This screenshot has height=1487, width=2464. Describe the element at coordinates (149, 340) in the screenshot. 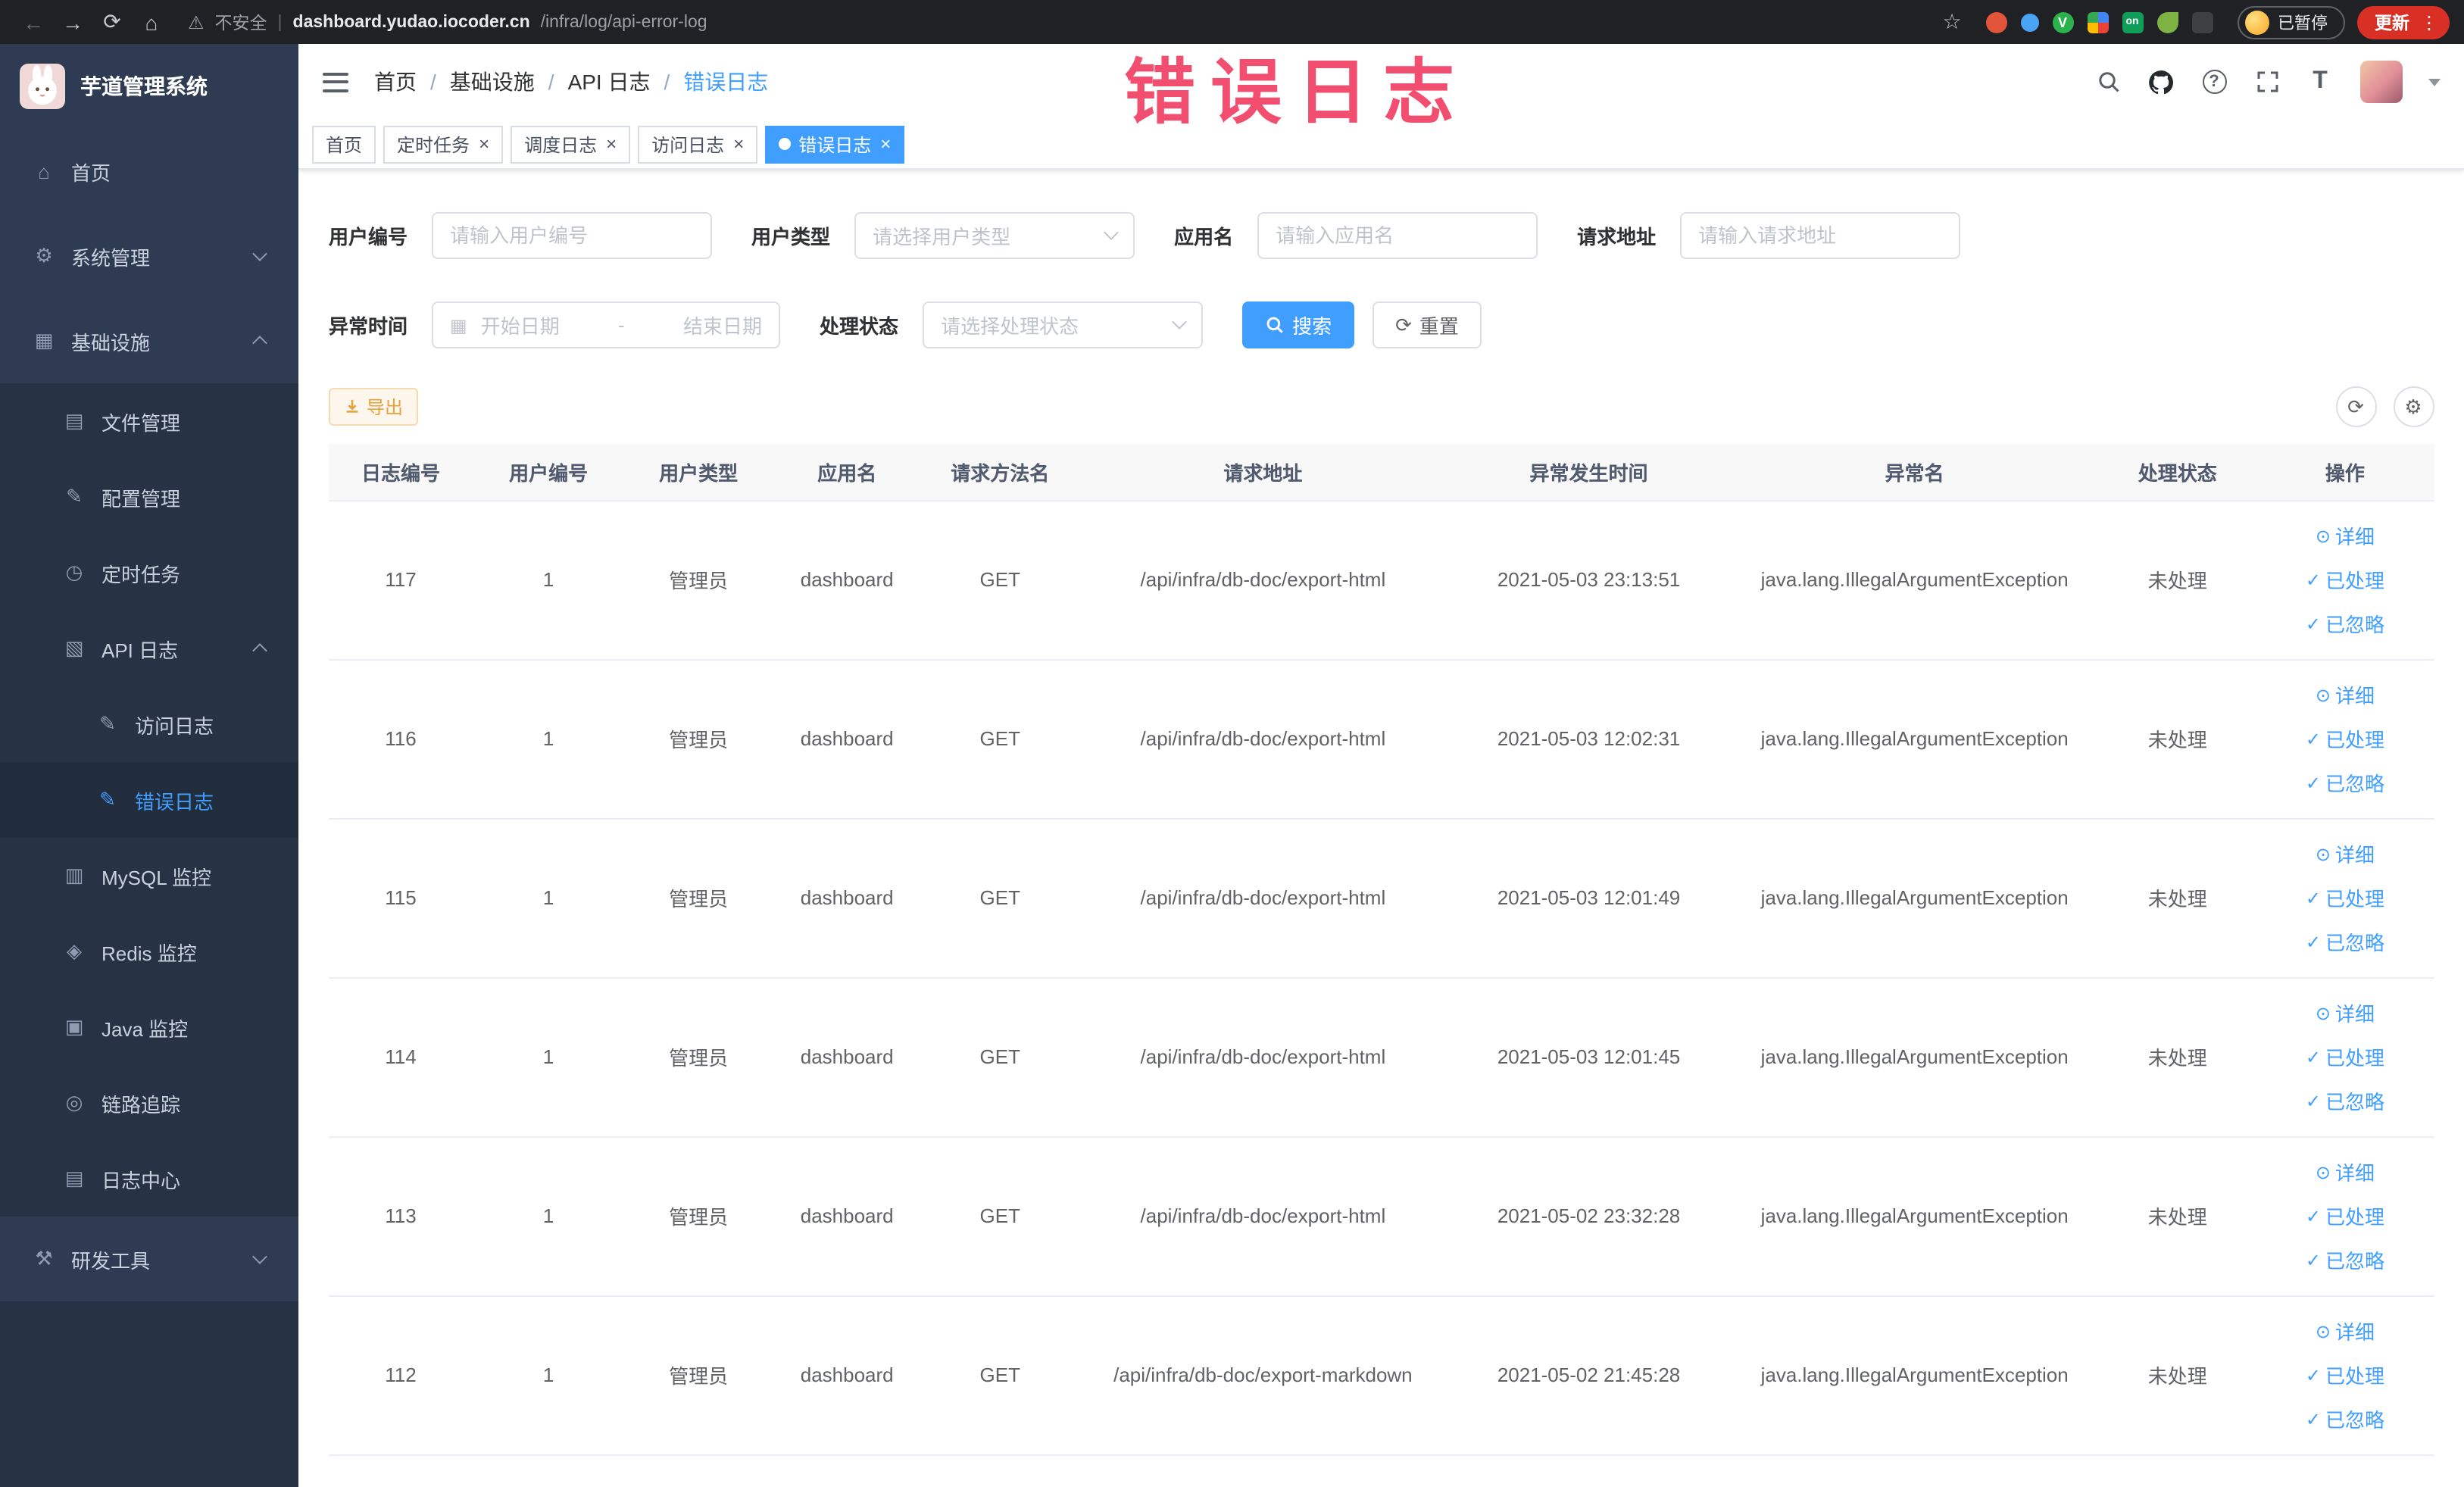

I see `sidebar-item-infrastructure: ▦ 基础设施` at that location.